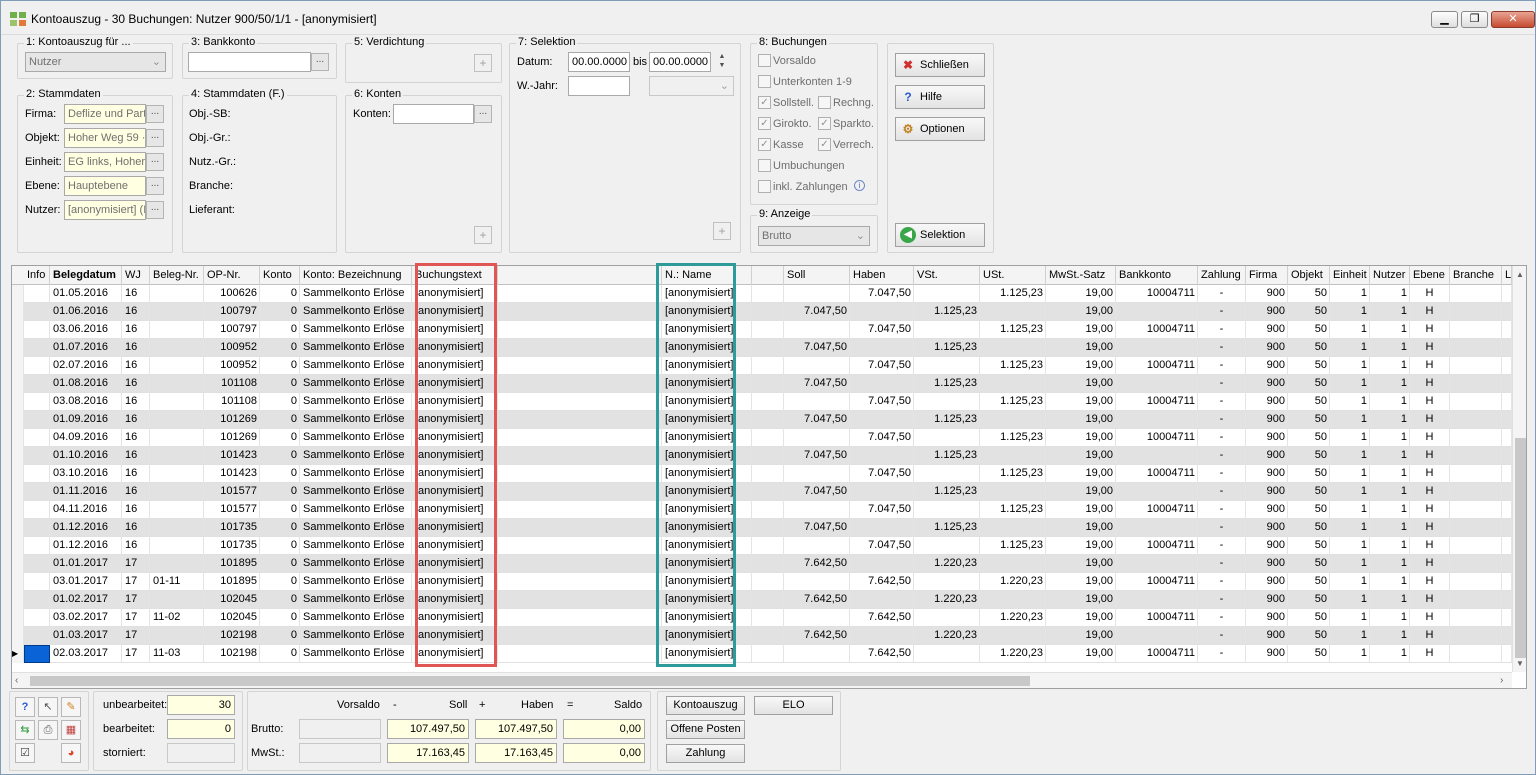  Describe the element at coordinates (1013, 275) in the screenshot. I see `column-header: USt.` at that location.